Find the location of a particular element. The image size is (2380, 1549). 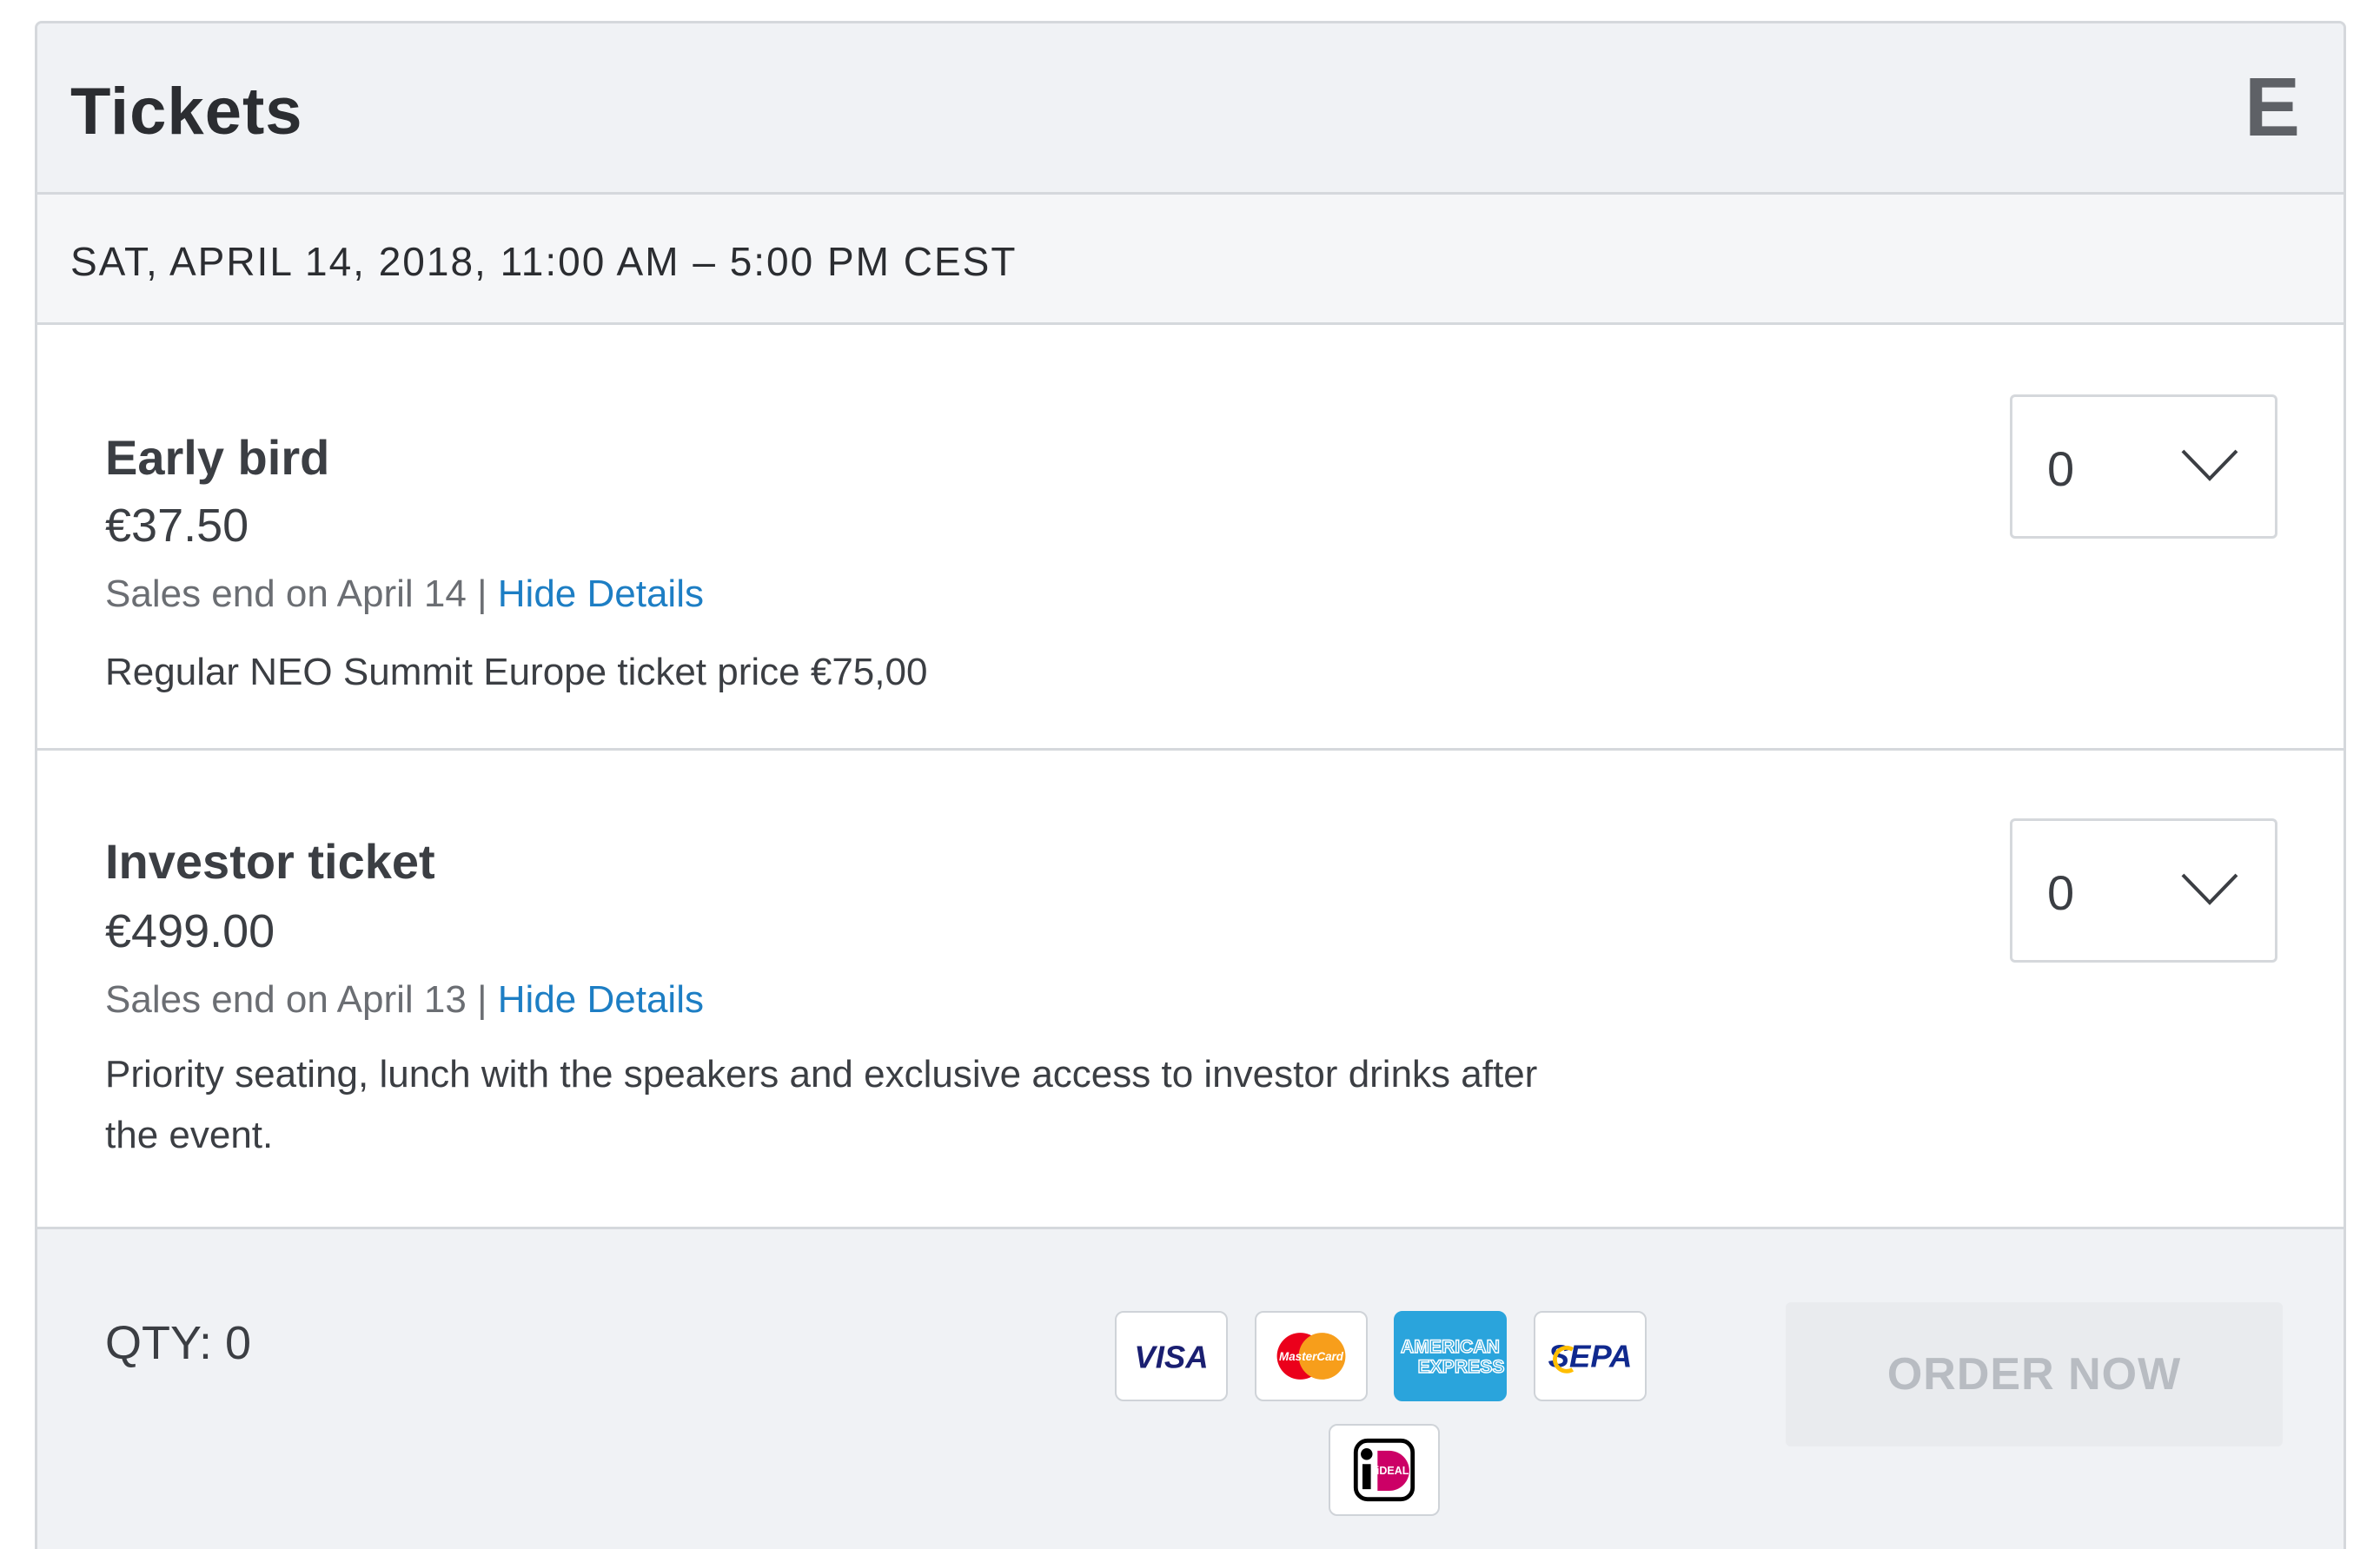

order-now-button: ORDER NOW is located at coordinates (2034, 1374).